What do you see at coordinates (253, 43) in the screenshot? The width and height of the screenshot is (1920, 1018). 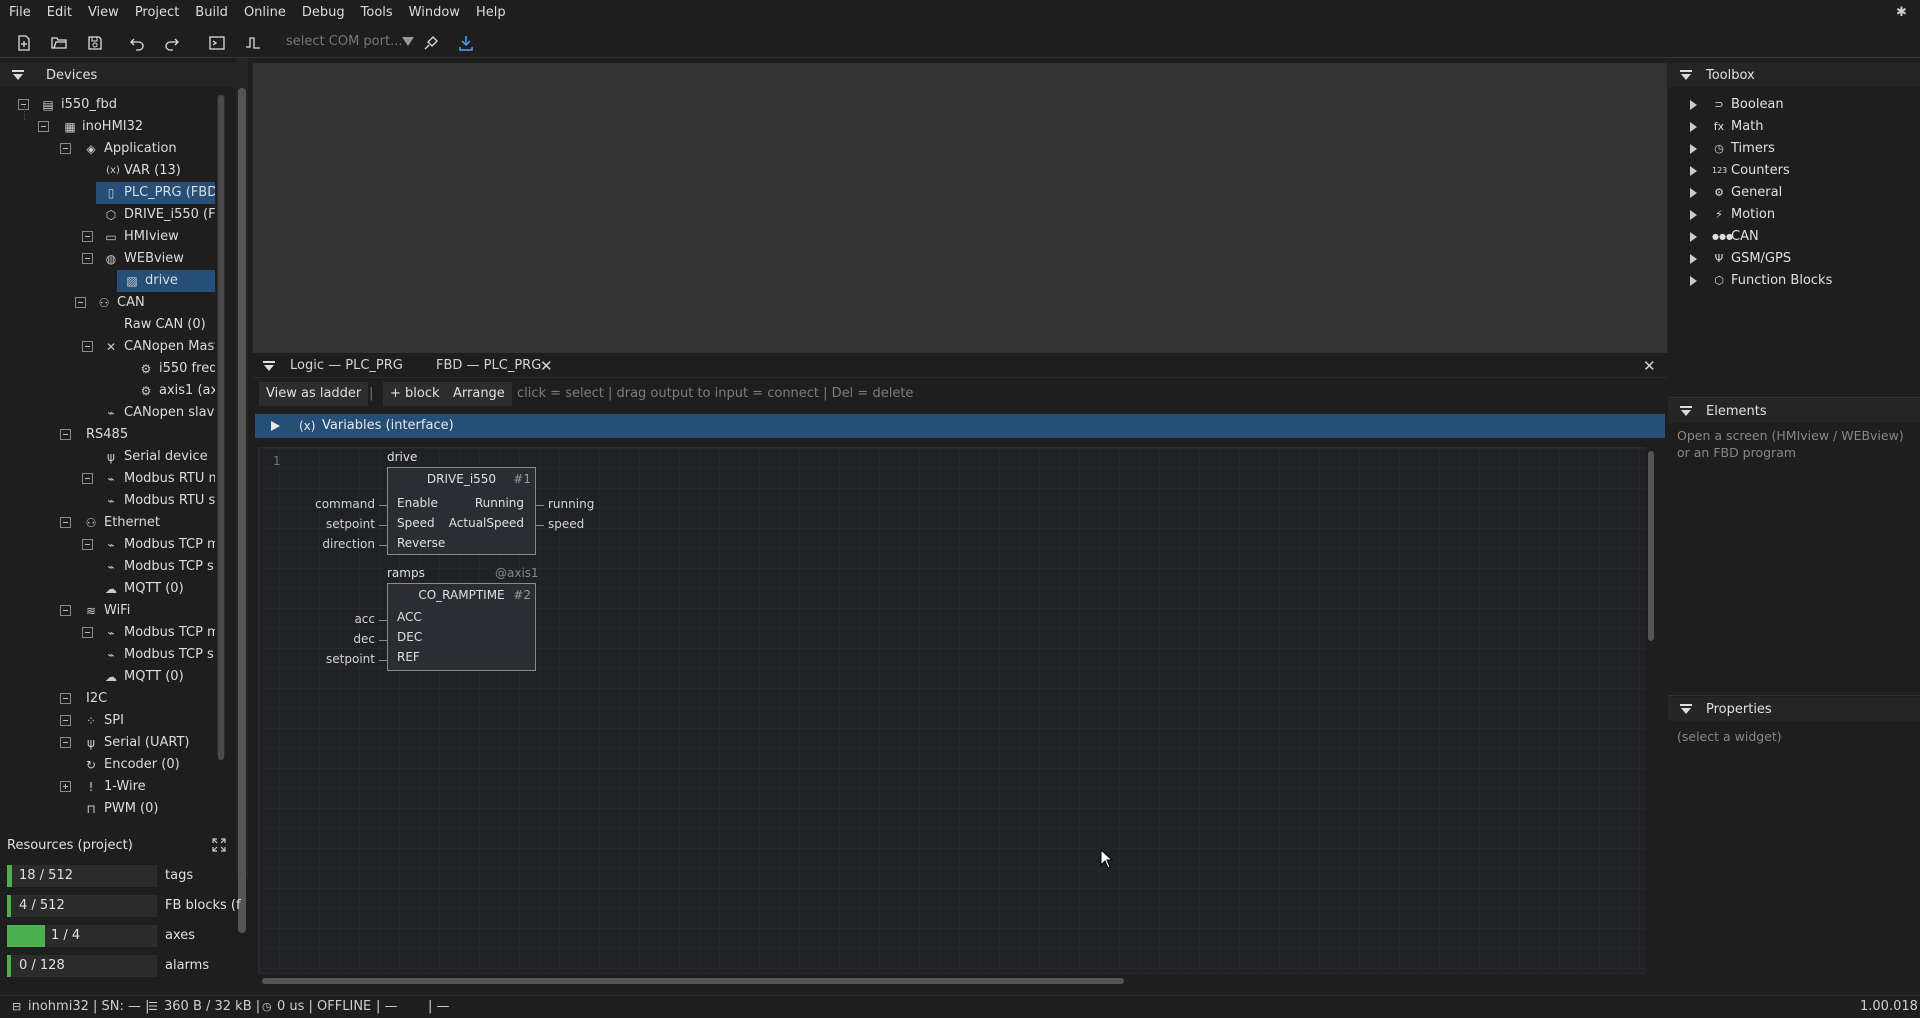 I see `signal-icon` at bounding box center [253, 43].